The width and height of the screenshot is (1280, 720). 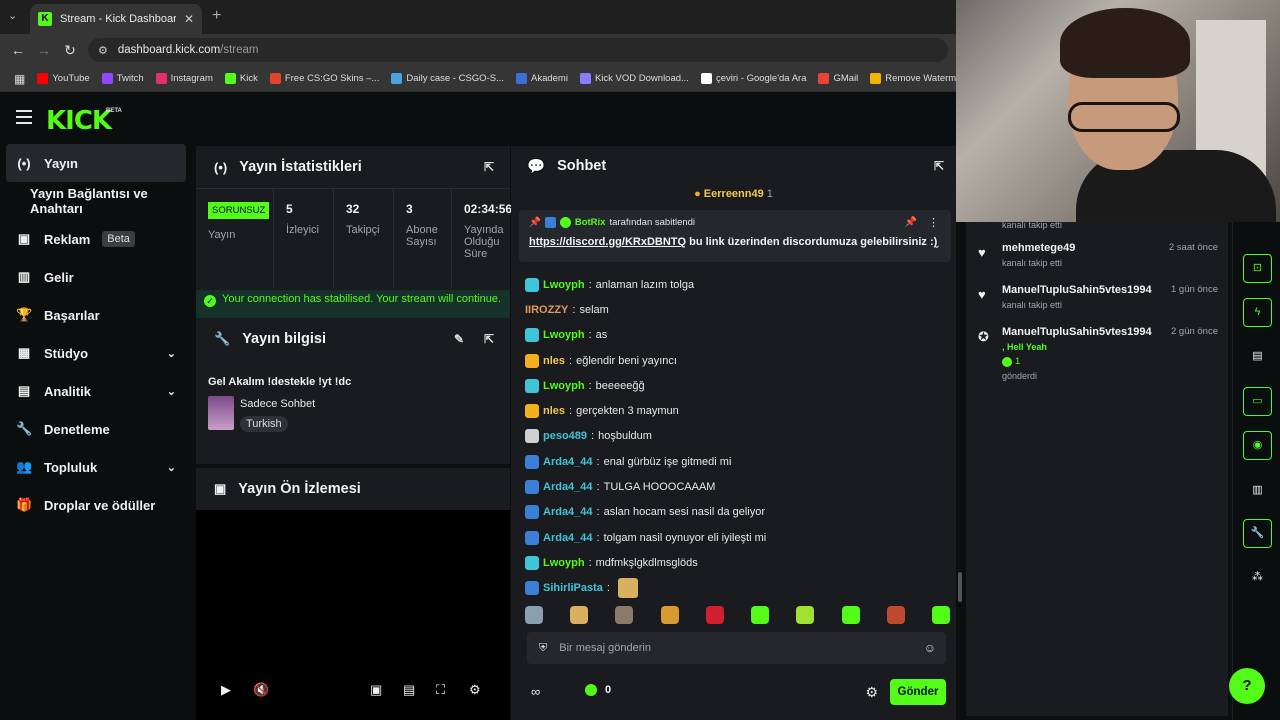 I want to click on back-icon: ←, so click(x=18, y=50).